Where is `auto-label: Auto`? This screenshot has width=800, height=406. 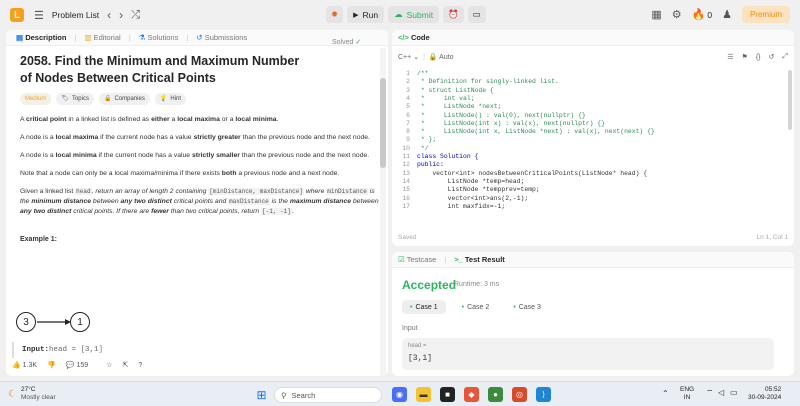
auto-label: Auto is located at coordinates (446, 57).